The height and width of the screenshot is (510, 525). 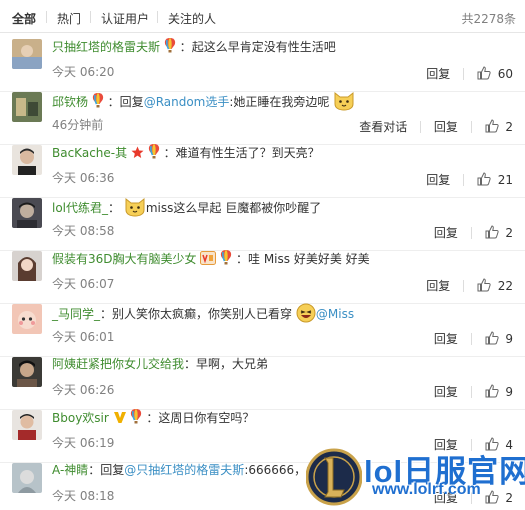 What do you see at coordinates (383, 126) in the screenshot?
I see `view-conversation-link: 查看对话` at bounding box center [383, 126].